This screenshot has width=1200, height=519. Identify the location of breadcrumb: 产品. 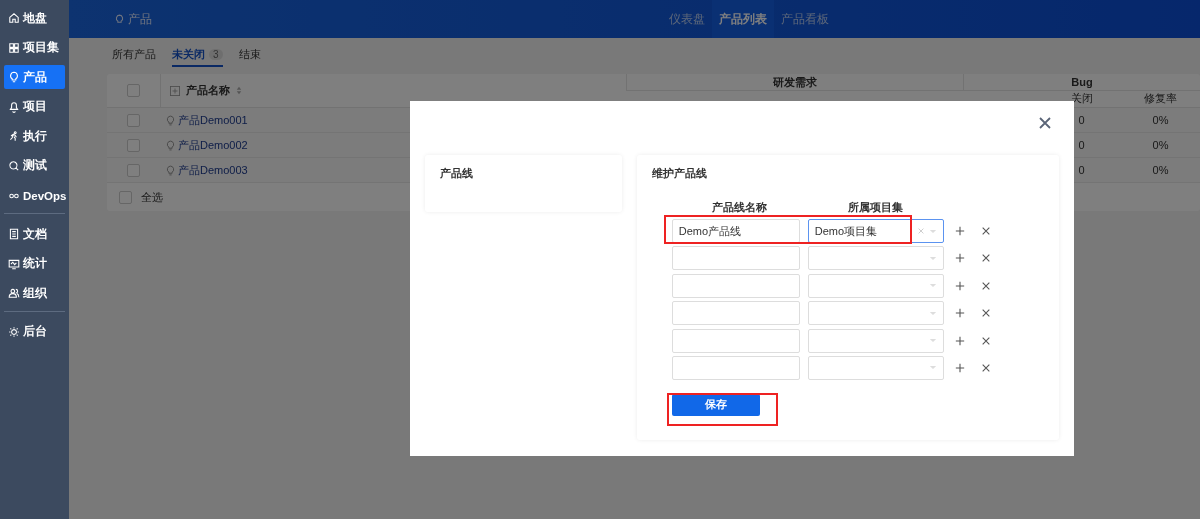
(133, 19).